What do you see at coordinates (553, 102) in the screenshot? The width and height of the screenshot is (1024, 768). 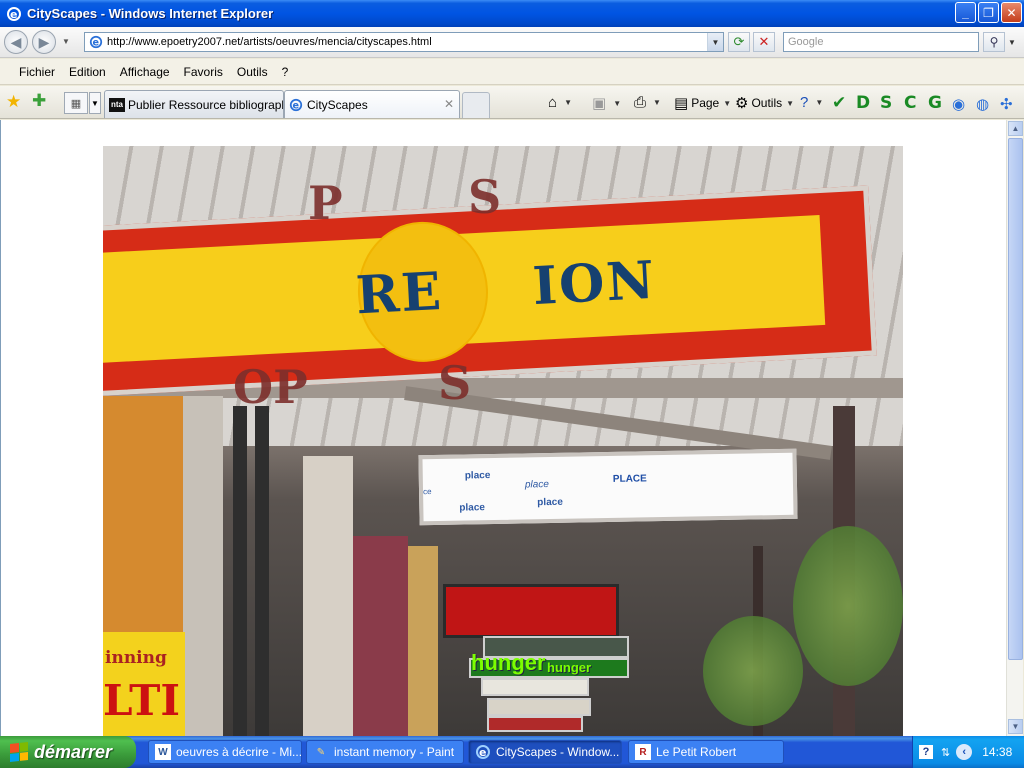 I see `home-icon: ⌂` at bounding box center [553, 102].